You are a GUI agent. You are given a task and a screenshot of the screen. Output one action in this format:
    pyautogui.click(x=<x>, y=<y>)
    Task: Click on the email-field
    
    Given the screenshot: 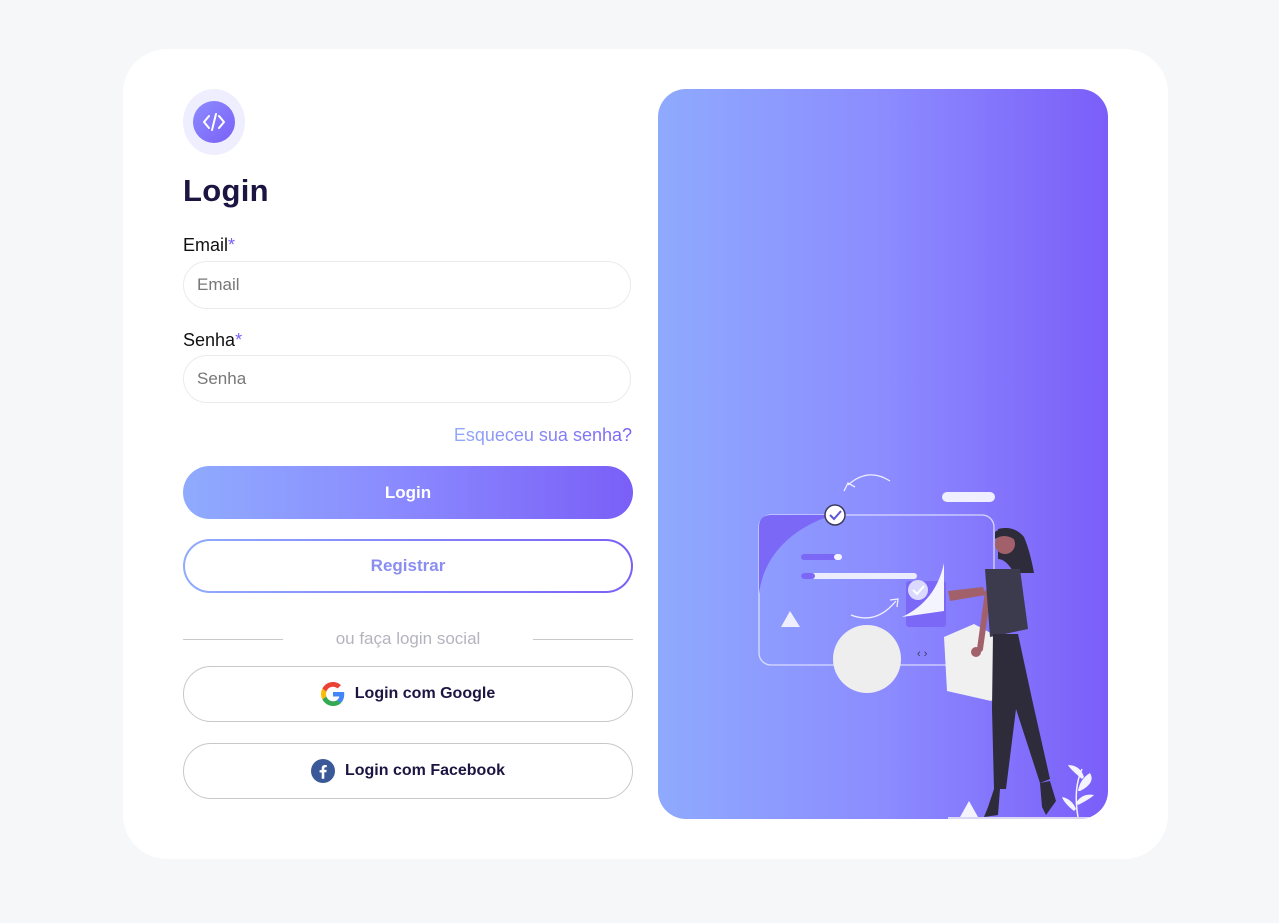 What is the action you would take?
    pyautogui.click(x=407, y=285)
    